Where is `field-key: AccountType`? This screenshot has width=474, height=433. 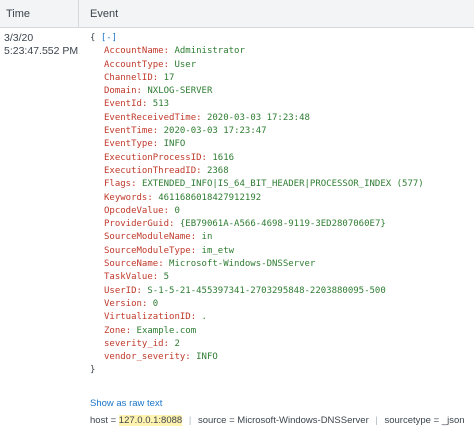
field-key: AccountType is located at coordinates (134, 65).